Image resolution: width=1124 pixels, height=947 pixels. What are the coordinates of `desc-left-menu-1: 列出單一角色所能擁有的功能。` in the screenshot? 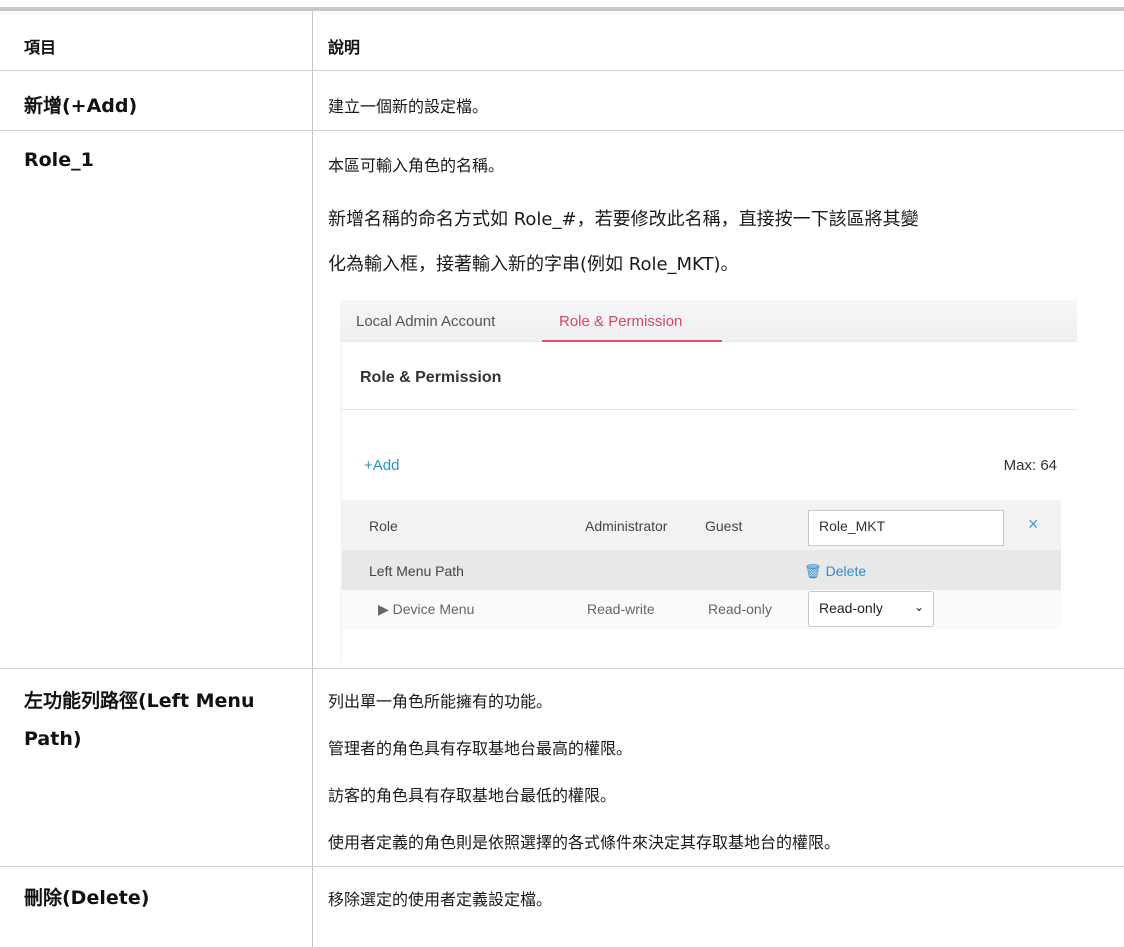 It's located at (440, 701).